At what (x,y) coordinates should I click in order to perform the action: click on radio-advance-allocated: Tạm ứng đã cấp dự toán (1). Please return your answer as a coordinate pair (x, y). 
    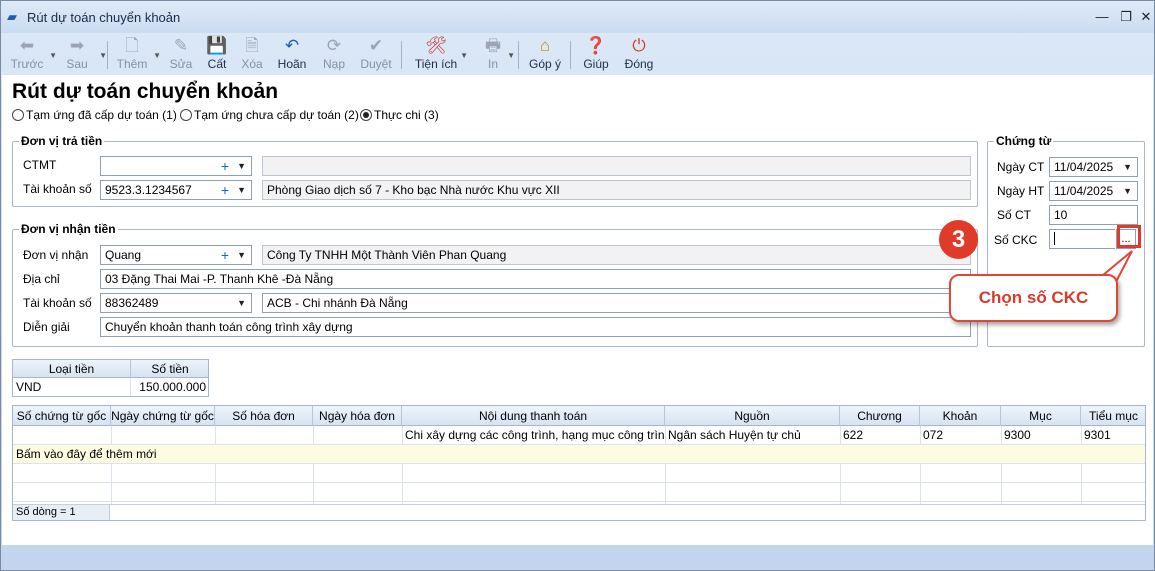
    Looking at the image, I should click on (94, 115).